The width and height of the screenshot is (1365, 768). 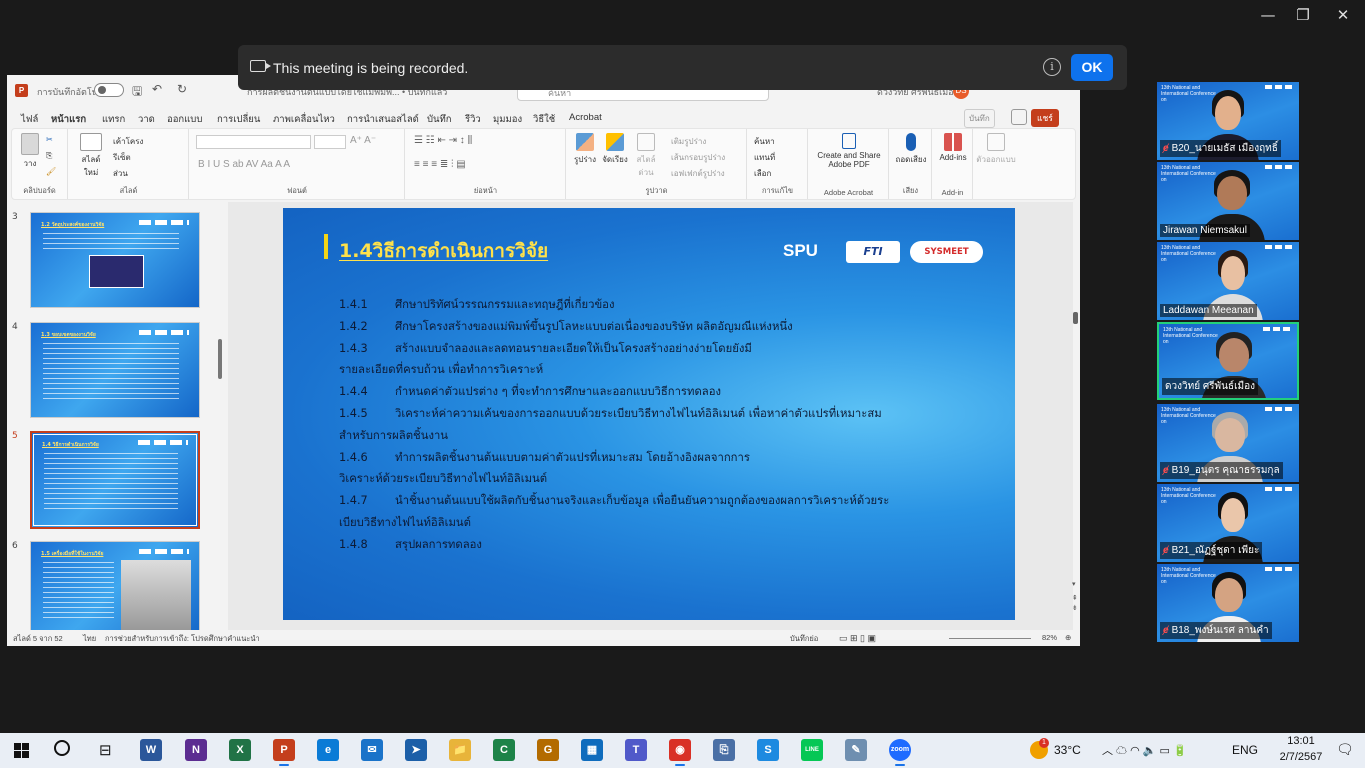 What do you see at coordinates (1245, 750) in the screenshot?
I see `input-language: ENG` at bounding box center [1245, 750].